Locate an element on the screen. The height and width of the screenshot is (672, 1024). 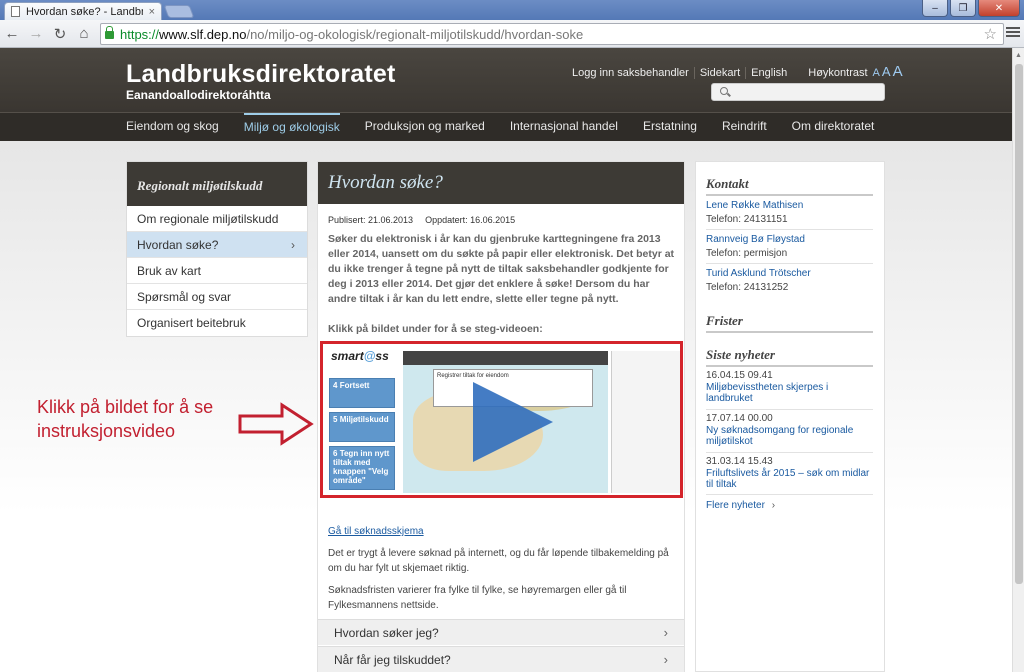
contact-entry: Rannveig Bø Fløystad Telefon: permisjon is located at coordinates (789, 247).